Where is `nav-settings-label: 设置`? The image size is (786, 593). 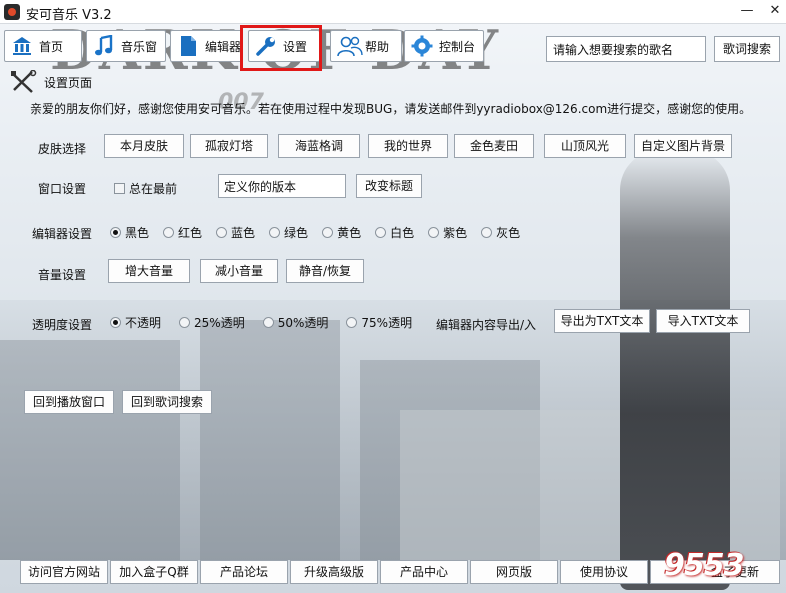
nav-settings-label: 设置 is located at coordinates (295, 46).